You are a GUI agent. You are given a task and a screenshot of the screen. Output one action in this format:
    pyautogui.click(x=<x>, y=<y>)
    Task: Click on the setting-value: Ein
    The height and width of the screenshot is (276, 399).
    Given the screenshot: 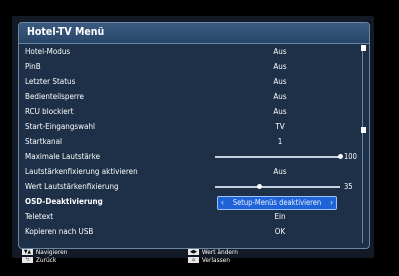 What is the action you would take?
    pyautogui.click(x=280, y=216)
    